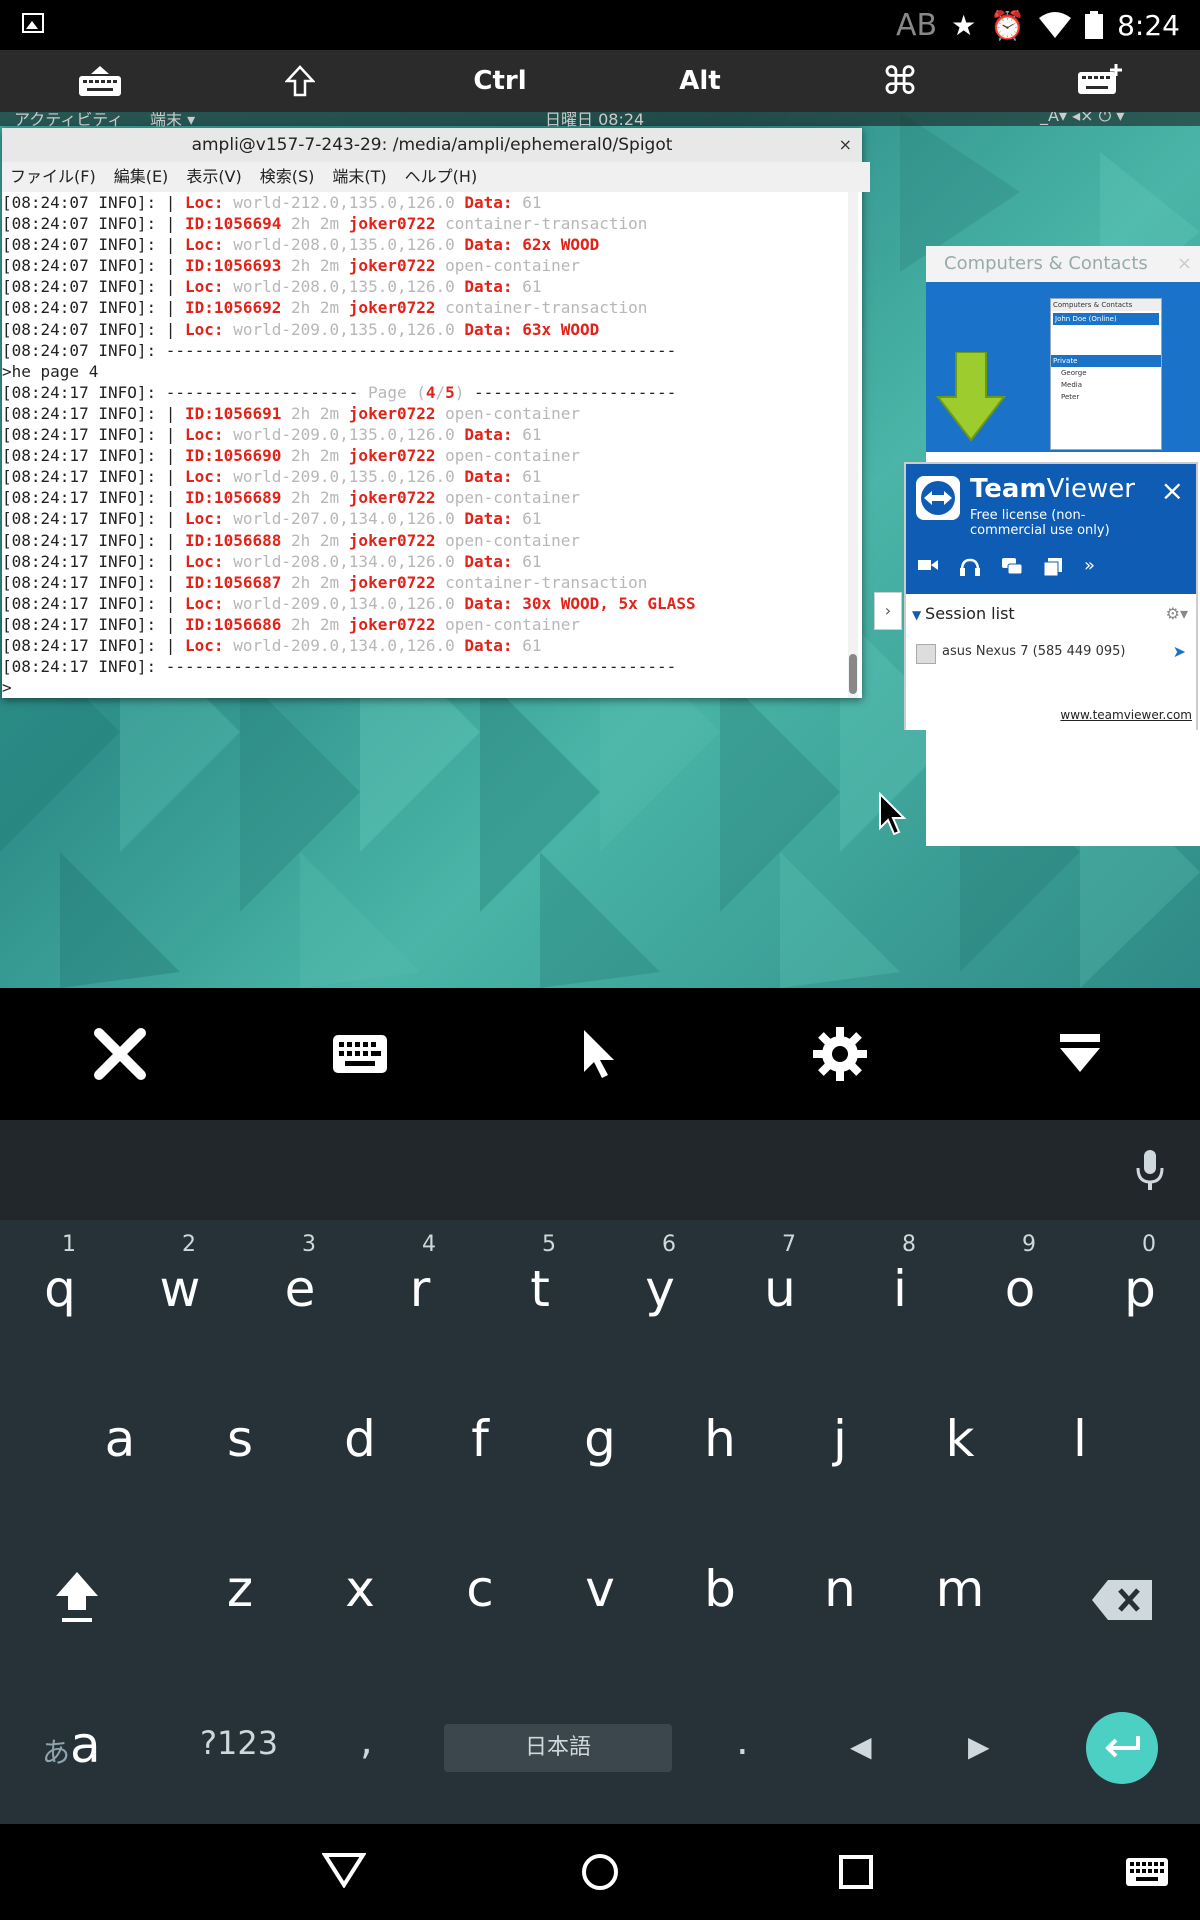 The width and height of the screenshot is (1200, 1920). I want to click on key-d: d, so click(360, 1439).